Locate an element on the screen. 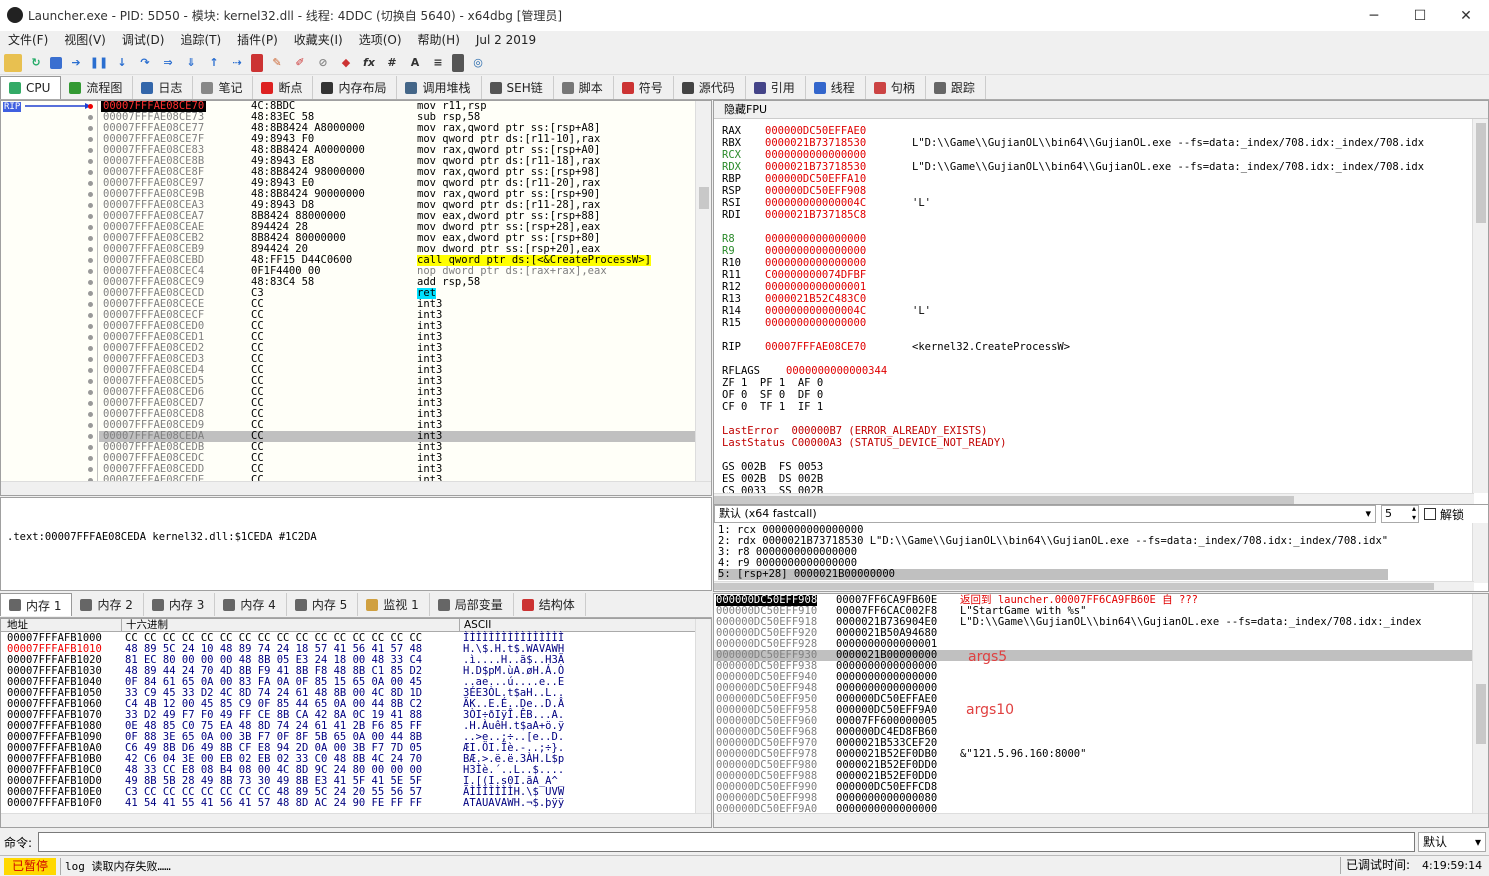 This screenshot has width=1489, height=876. stack-row: 000000DC50EFF968 000000DC4ED8FB60 is located at coordinates (1093, 732).